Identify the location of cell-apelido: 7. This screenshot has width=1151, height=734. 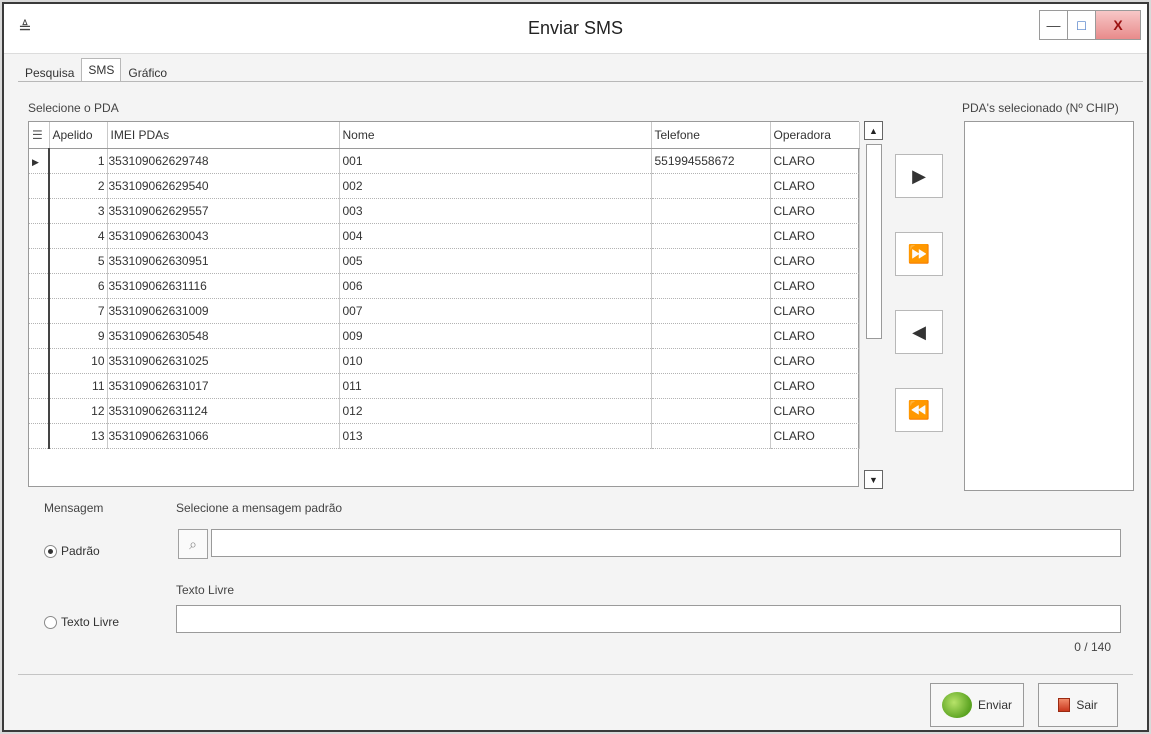
(78, 311).